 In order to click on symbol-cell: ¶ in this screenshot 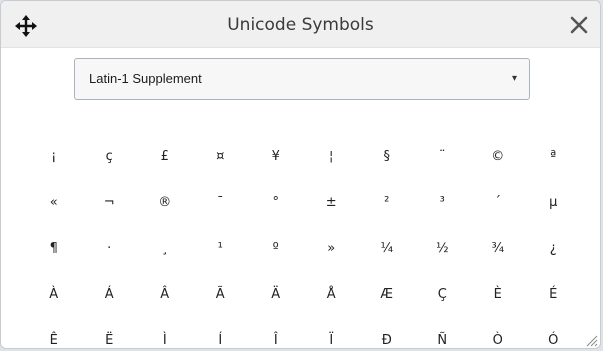, I will do `click(54, 248)`.